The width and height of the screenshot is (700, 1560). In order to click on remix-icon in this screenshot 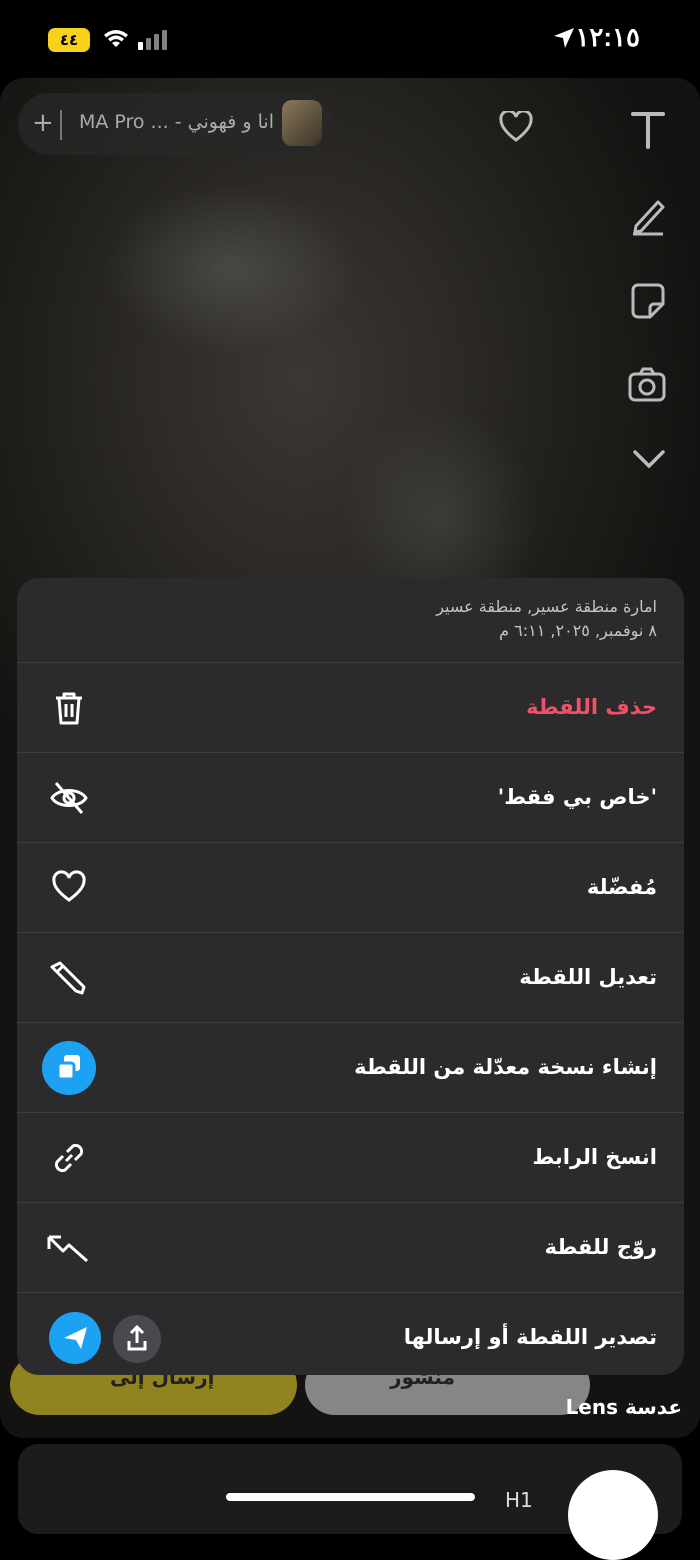, I will do `click(69, 1068)`.